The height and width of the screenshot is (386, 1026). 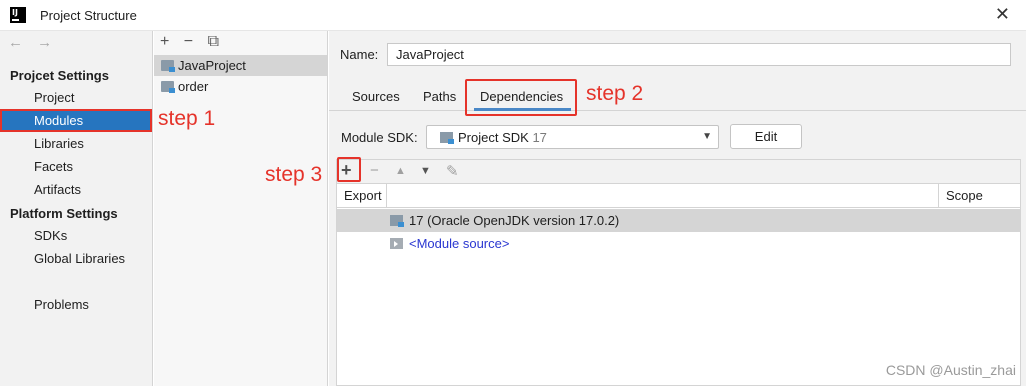 I want to click on dependency-label: <Module source>, so click(x=459, y=243).